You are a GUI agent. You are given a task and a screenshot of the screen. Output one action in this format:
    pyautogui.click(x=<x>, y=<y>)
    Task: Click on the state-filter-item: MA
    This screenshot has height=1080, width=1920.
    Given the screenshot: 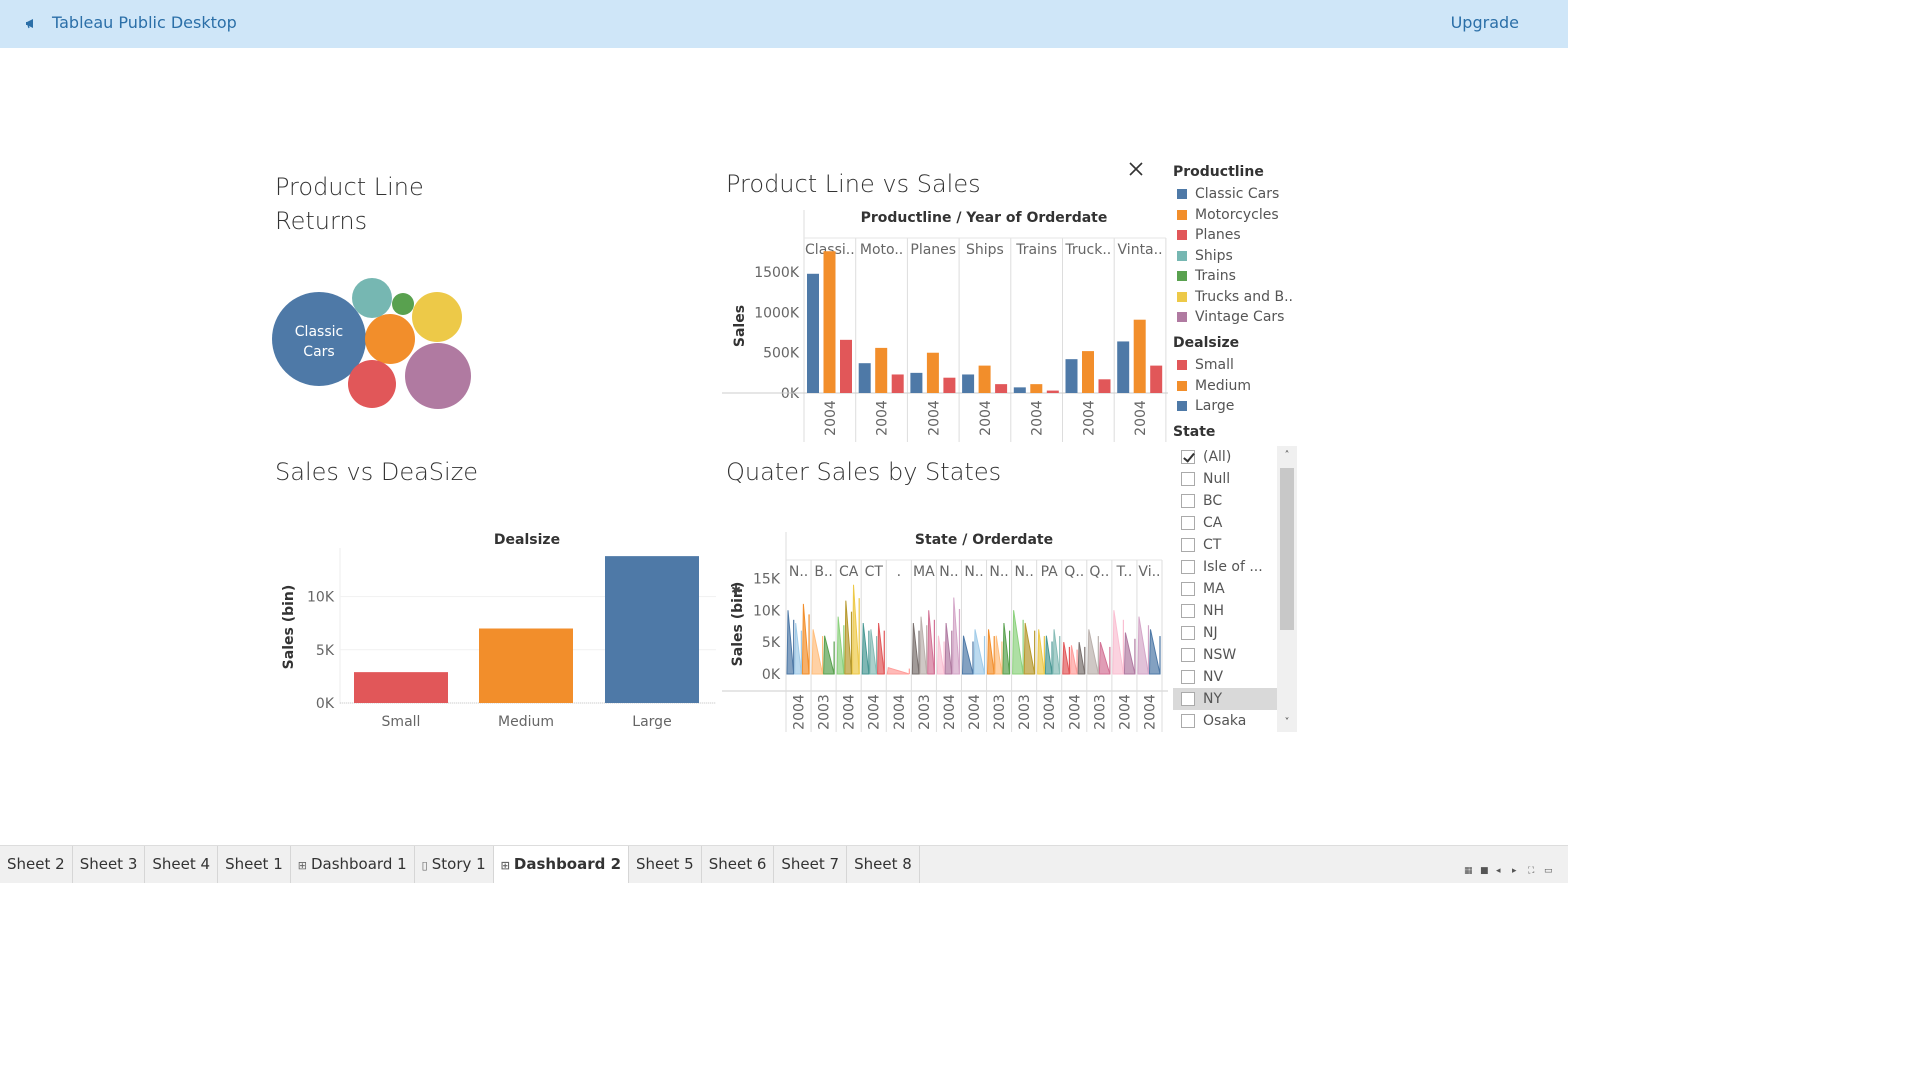 What is the action you would take?
    pyautogui.click(x=1225, y=589)
    